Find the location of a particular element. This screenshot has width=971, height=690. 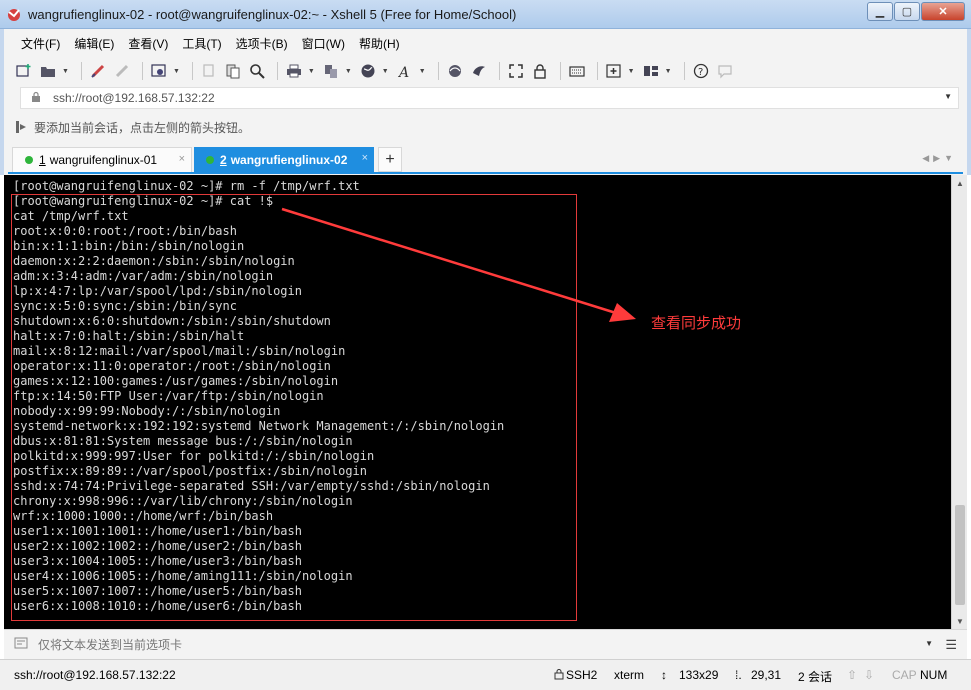

address-bar: ssh://root@192.168.57.132:22 ▼ is located at coordinates (489, 98).